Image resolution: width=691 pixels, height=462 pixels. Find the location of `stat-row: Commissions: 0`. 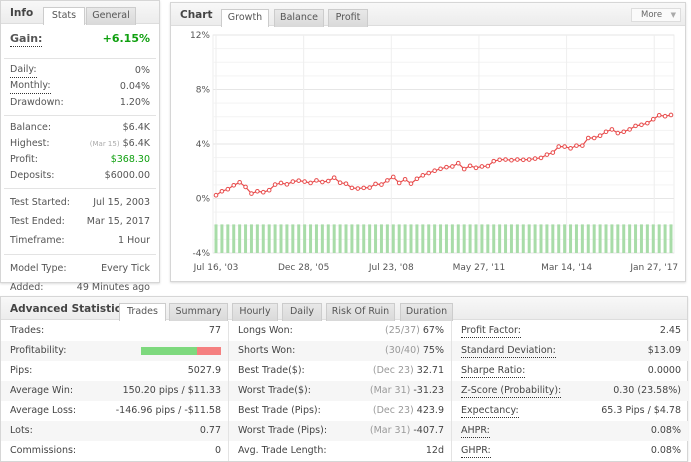

stat-row: Commissions: 0 is located at coordinates (114, 451).